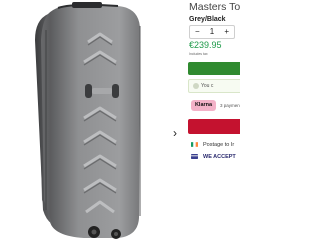 The width and height of the screenshot is (320, 245). I want to click on payment-methods: WE ACCEPT, so click(213, 157).